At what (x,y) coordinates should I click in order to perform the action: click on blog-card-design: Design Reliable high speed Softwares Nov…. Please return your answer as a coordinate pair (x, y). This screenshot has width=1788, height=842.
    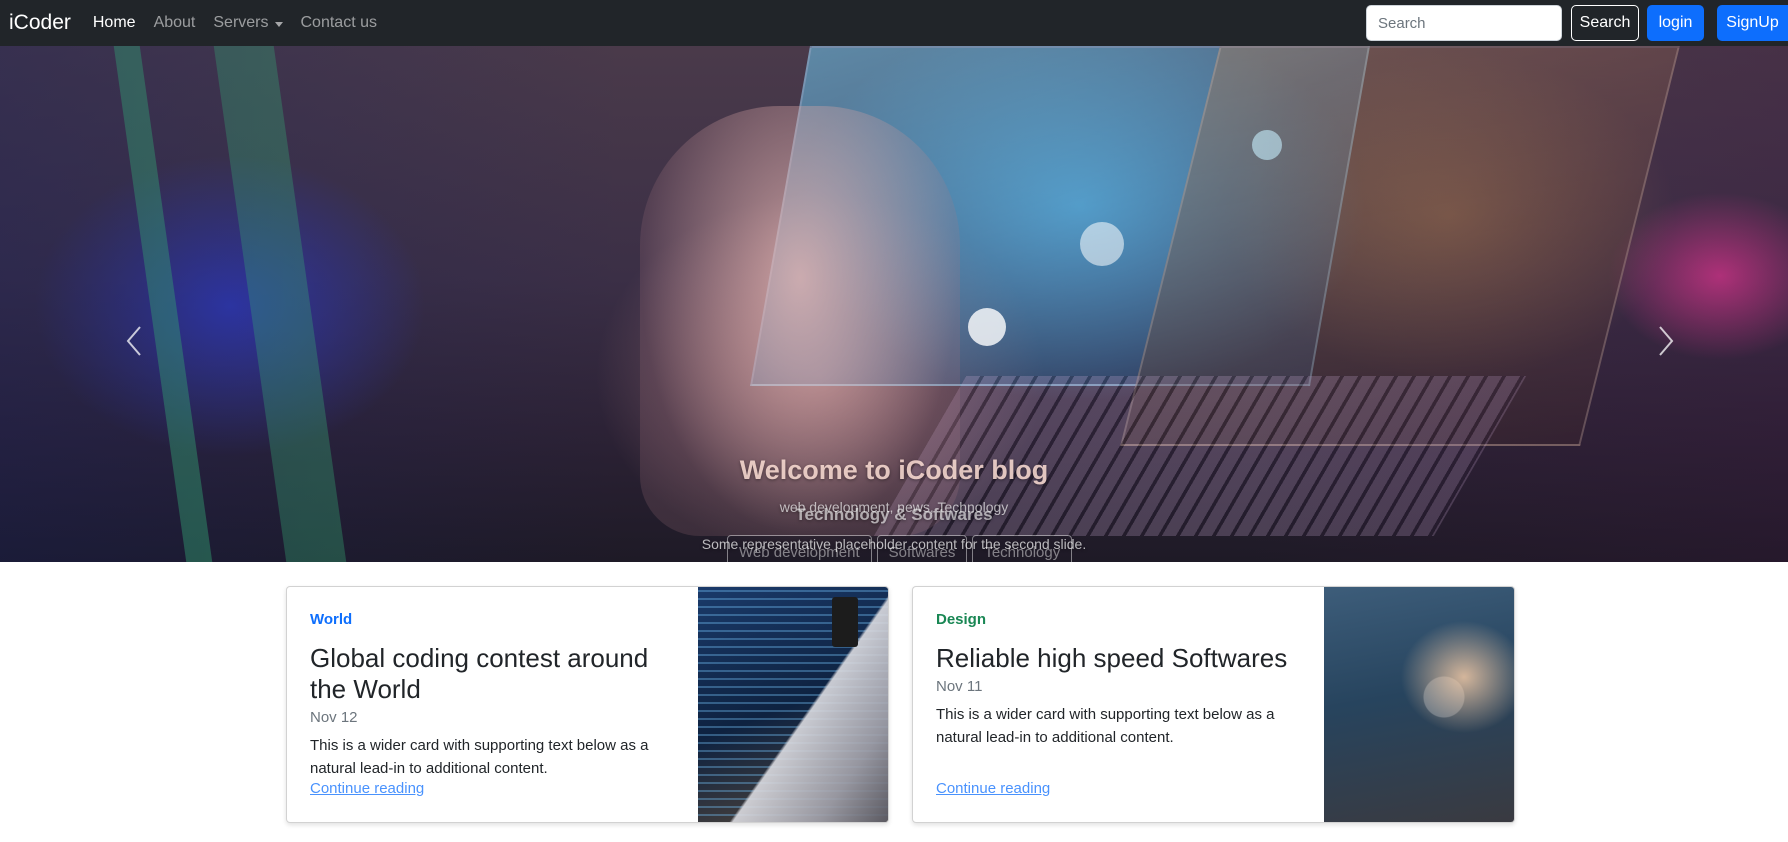
    Looking at the image, I should click on (1213, 704).